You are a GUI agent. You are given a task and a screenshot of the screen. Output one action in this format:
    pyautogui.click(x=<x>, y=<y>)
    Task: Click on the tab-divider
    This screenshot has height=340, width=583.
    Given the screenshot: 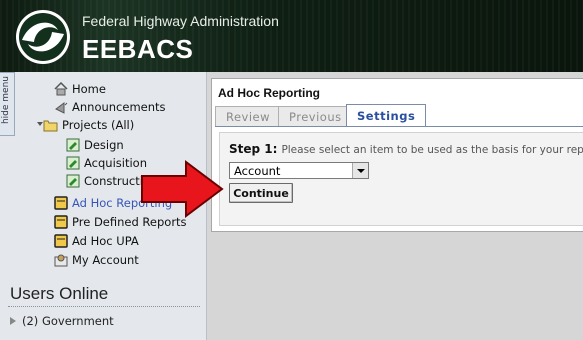 What is the action you would take?
    pyautogui.click(x=399, y=126)
    